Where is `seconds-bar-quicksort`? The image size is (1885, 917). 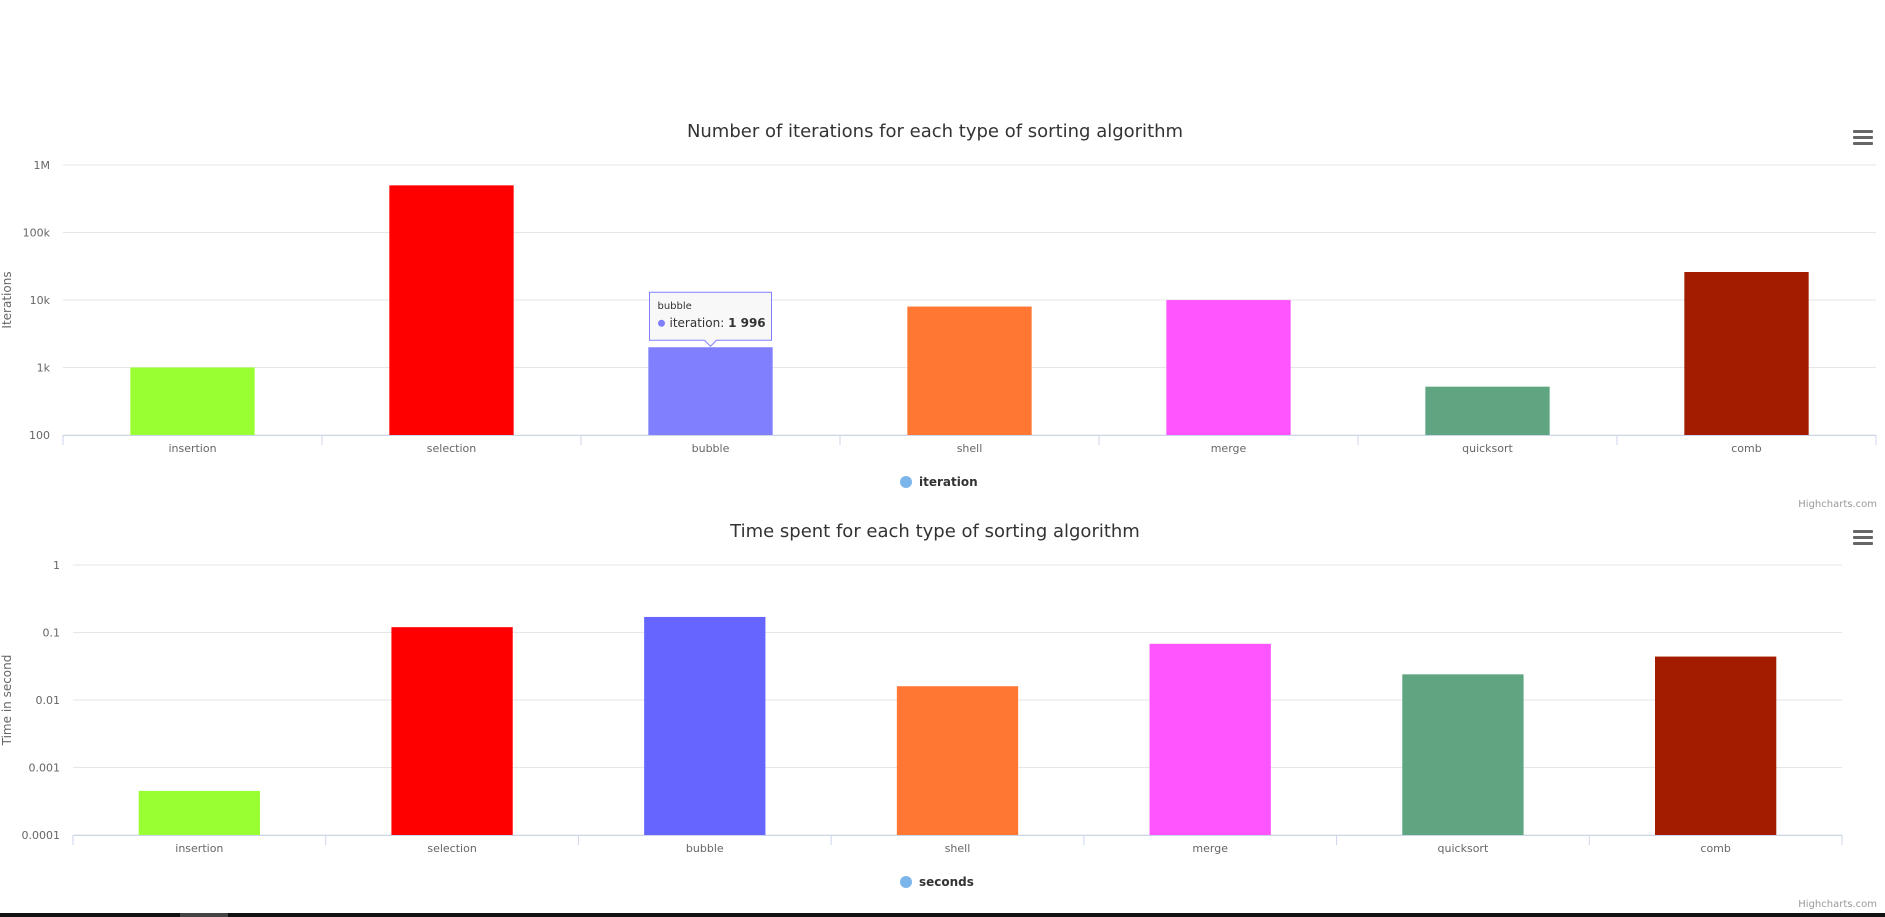
seconds-bar-quicksort is located at coordinates (1463, 754).